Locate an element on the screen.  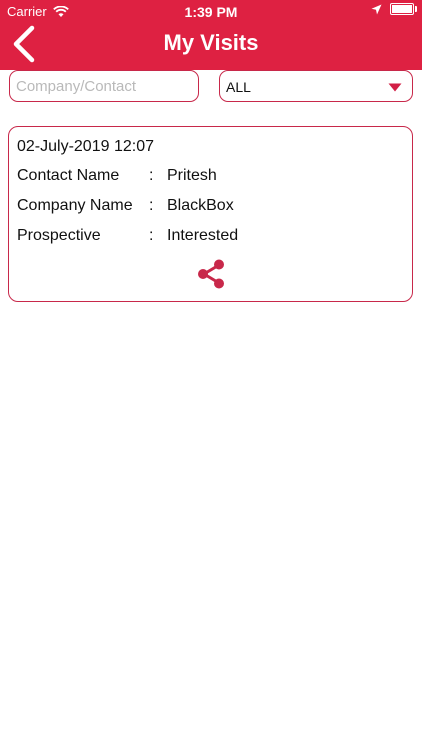
prospective-label: Prospective is located at coordinates (59, 235).